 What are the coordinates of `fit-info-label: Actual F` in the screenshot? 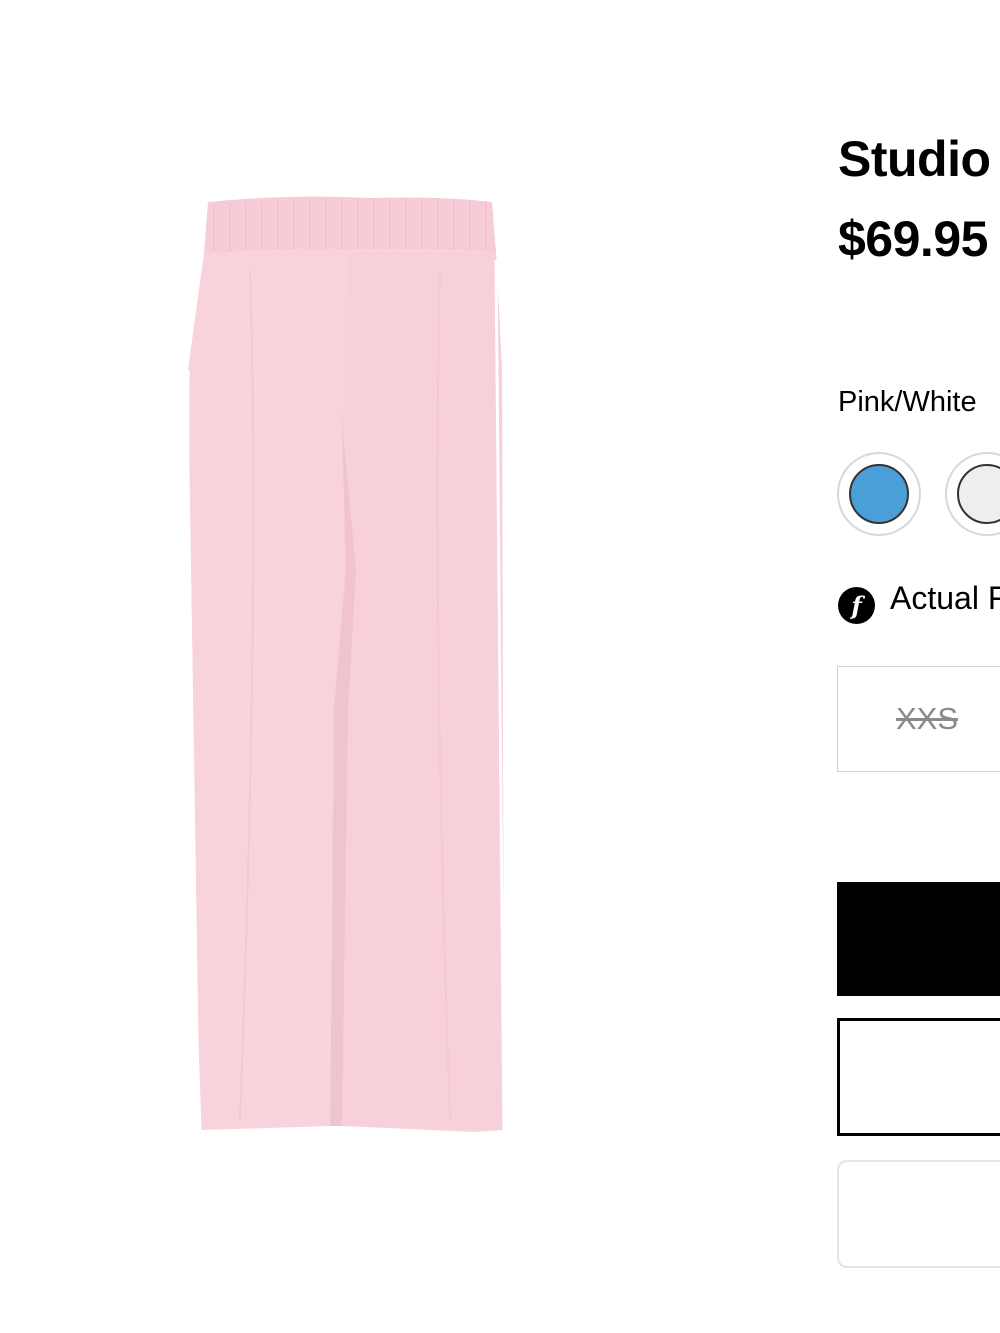 It's located at (945, 598).